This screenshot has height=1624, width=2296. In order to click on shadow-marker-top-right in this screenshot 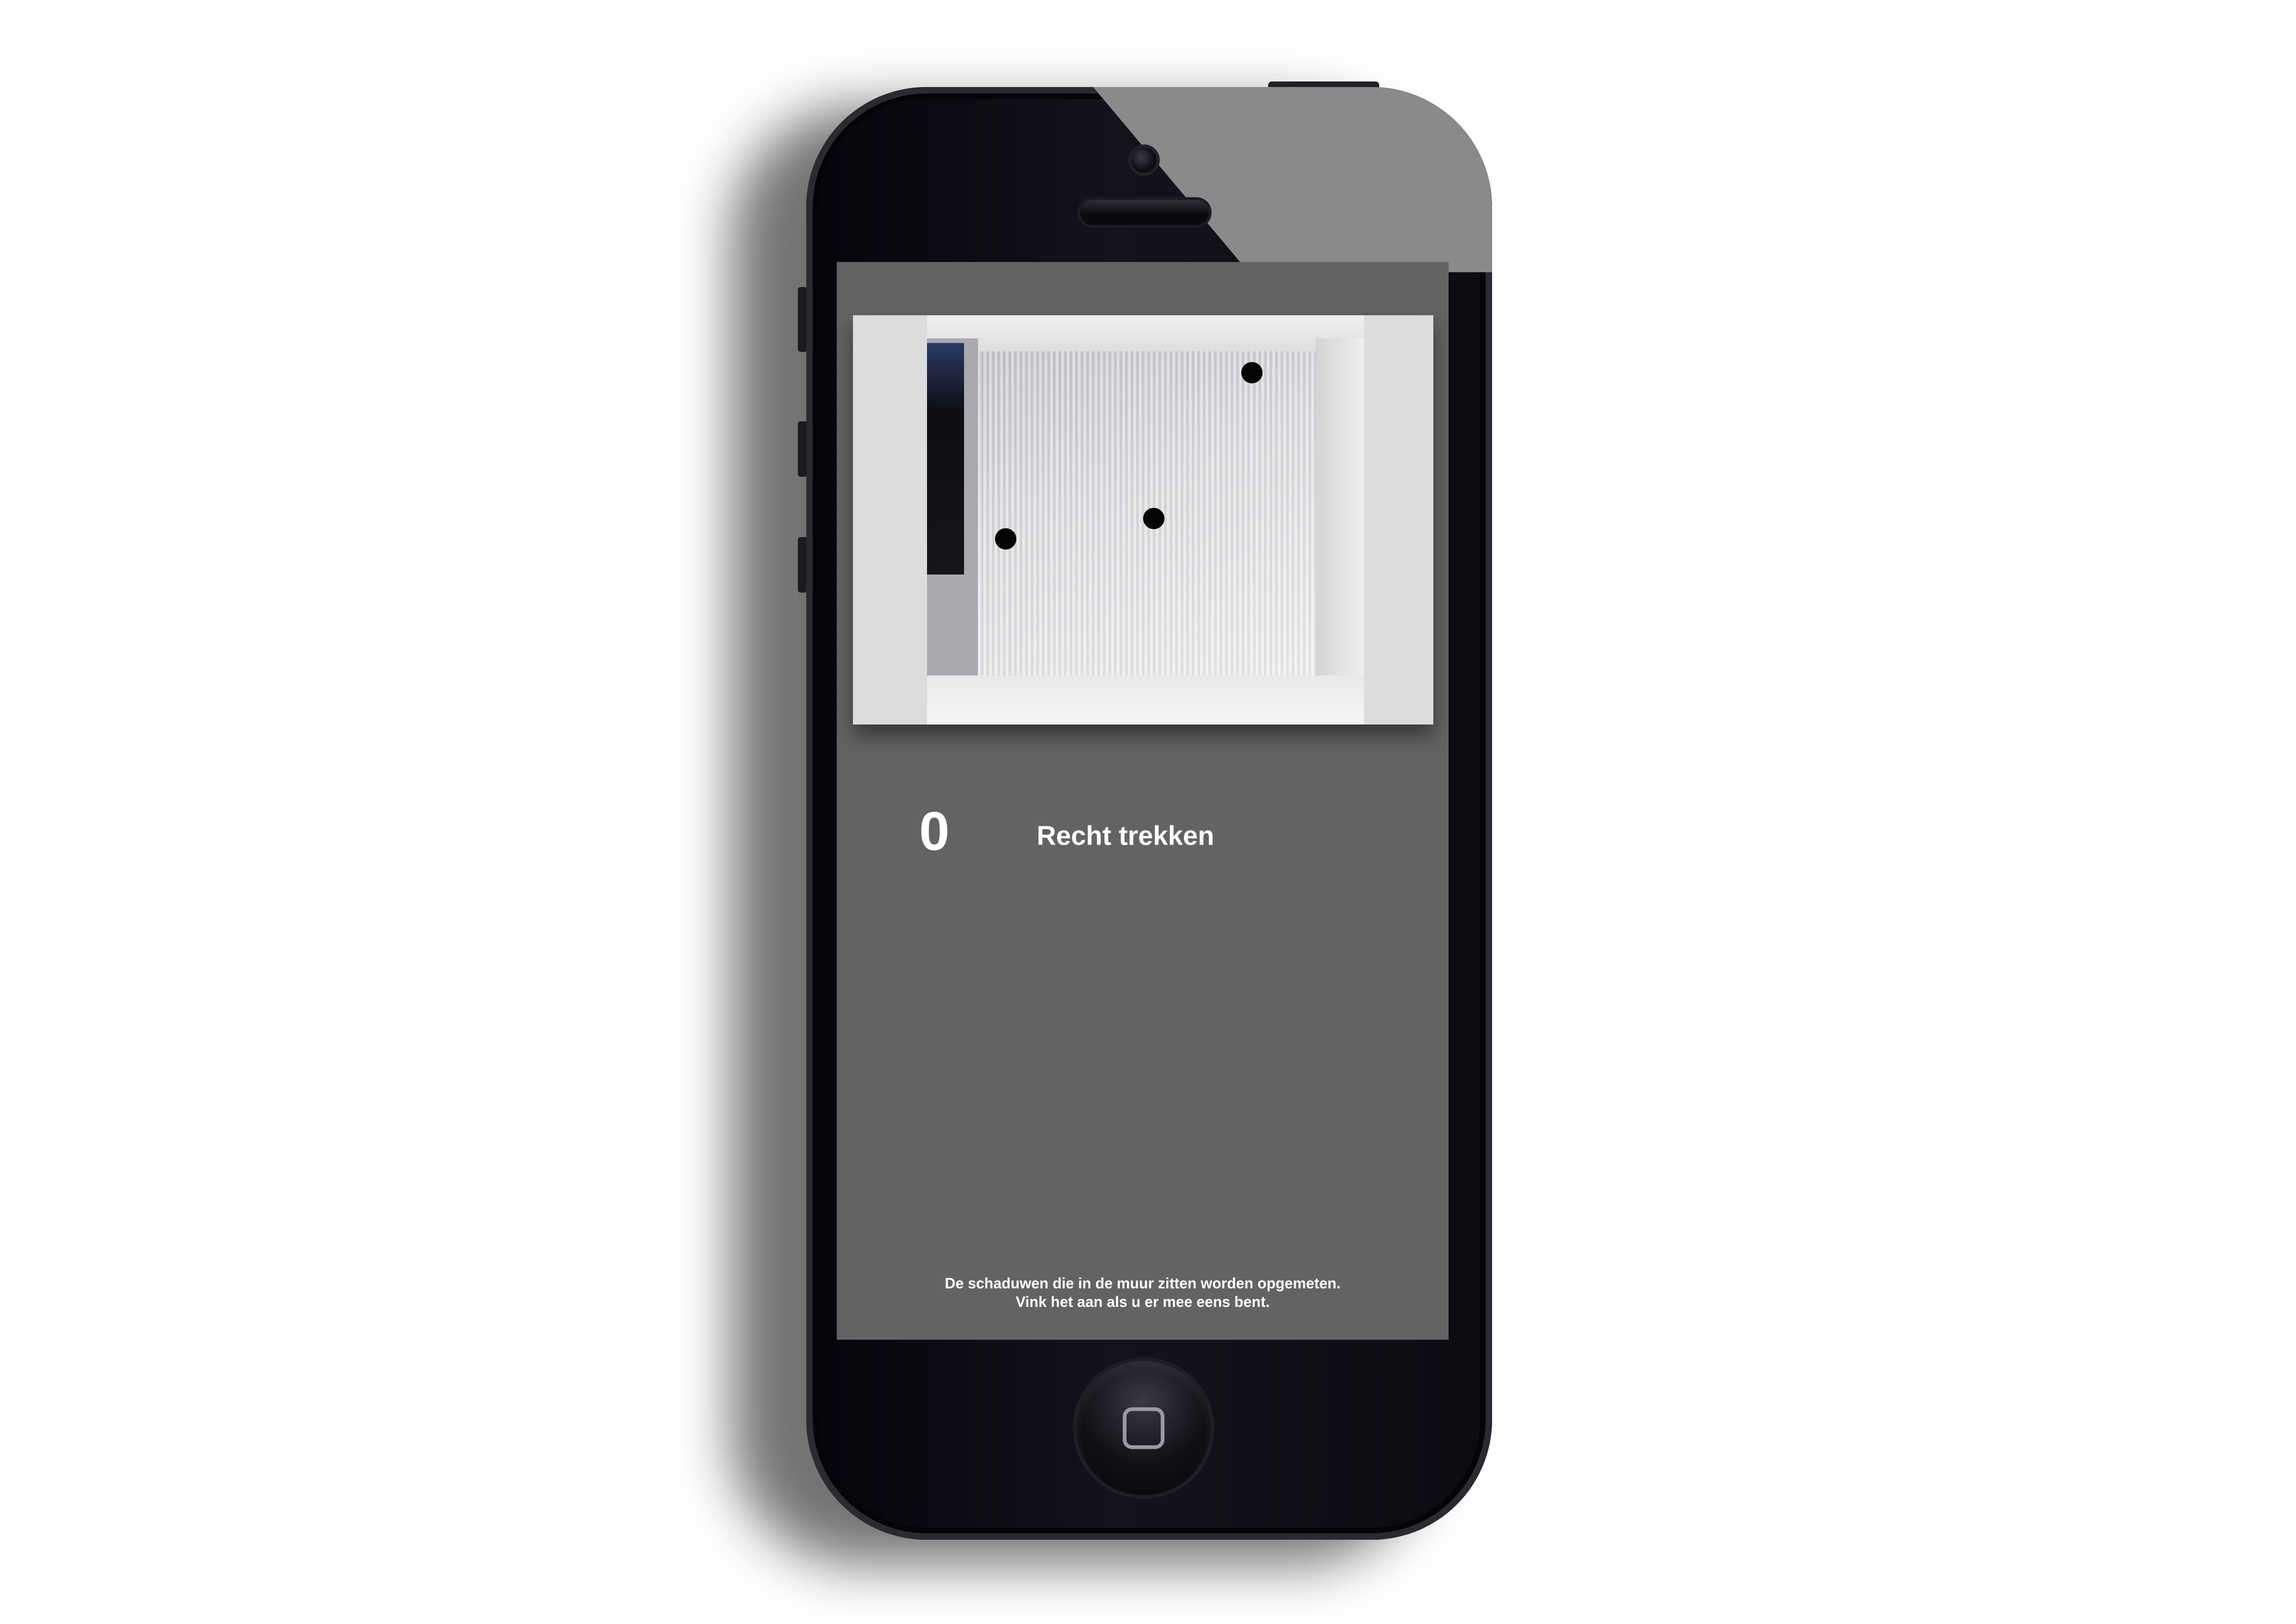, I will do `click(1252, 372)`.